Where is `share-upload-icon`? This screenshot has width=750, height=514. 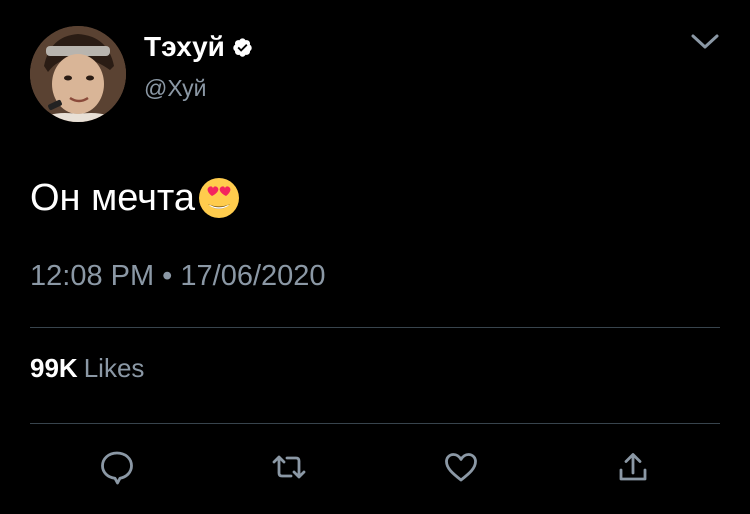
share-upload-icon is located at coordinates (633, 467).